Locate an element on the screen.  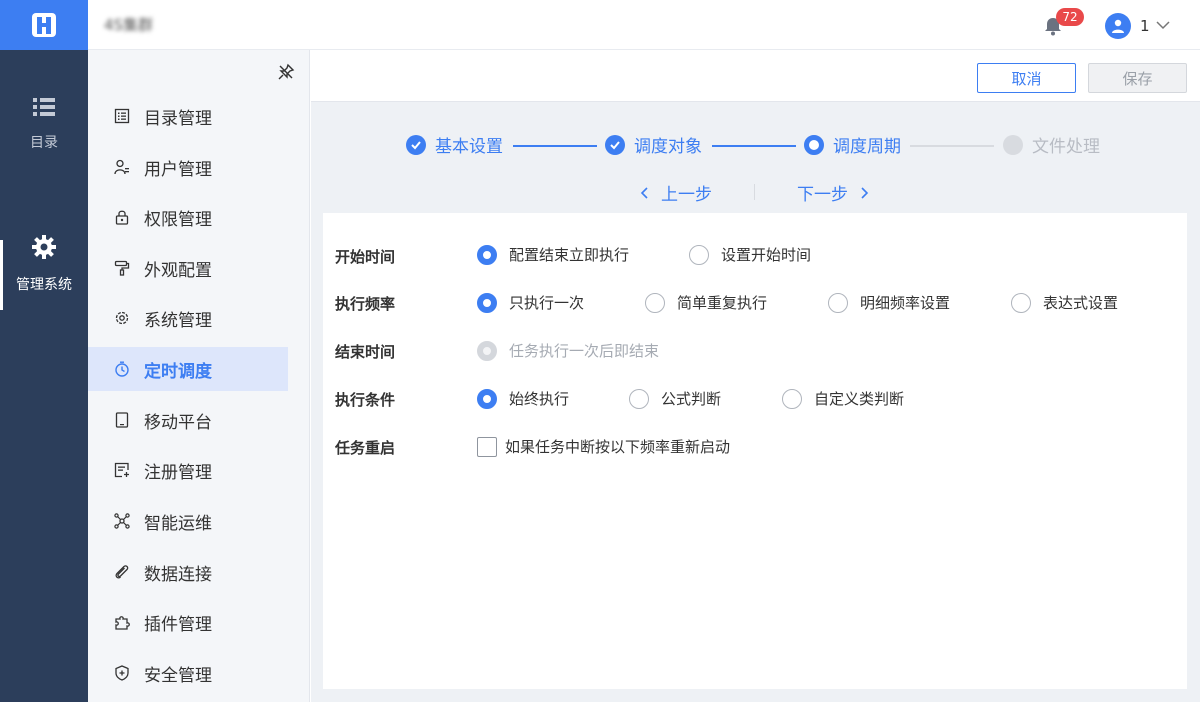
pin-icon is located at coordinates (286, 72).